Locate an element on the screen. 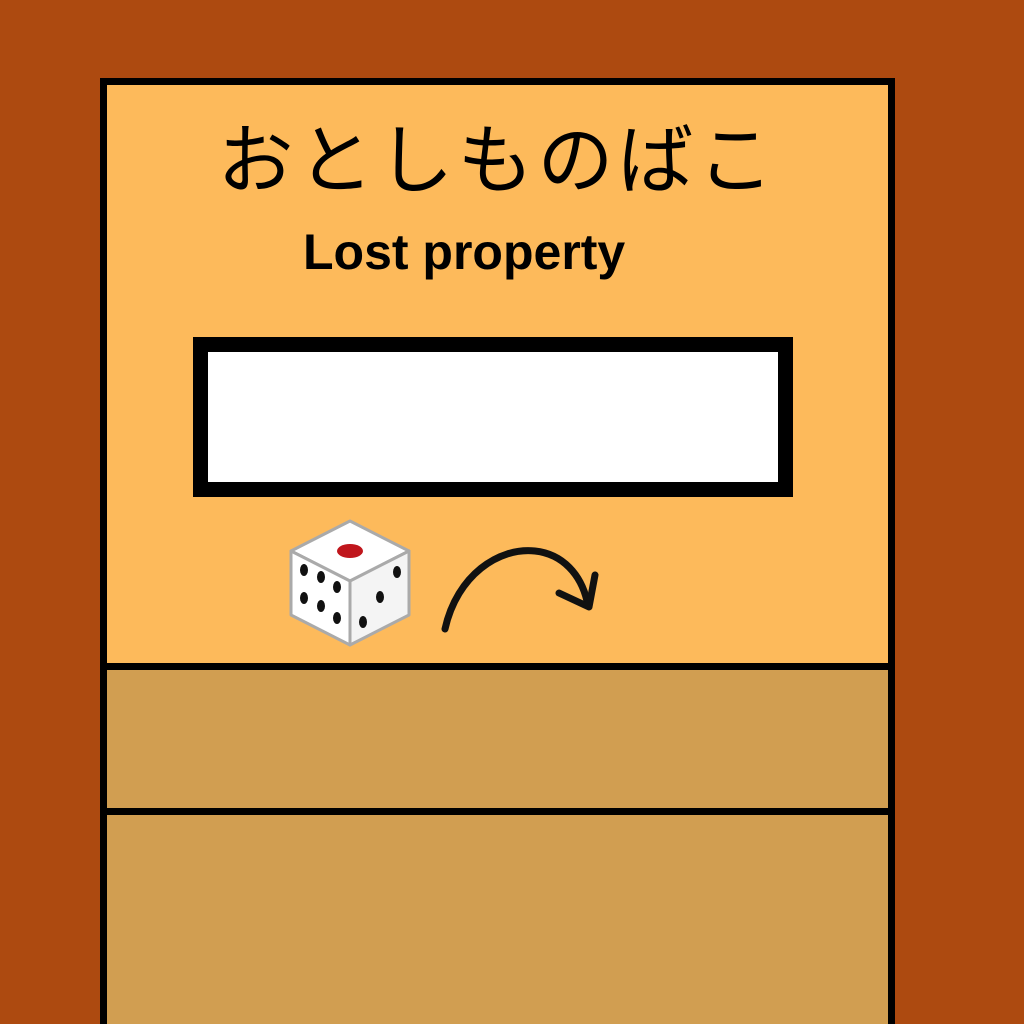 The image size is (1024, 1024). title-japanese: おとしものばこ is located at coordinates (497, 160).